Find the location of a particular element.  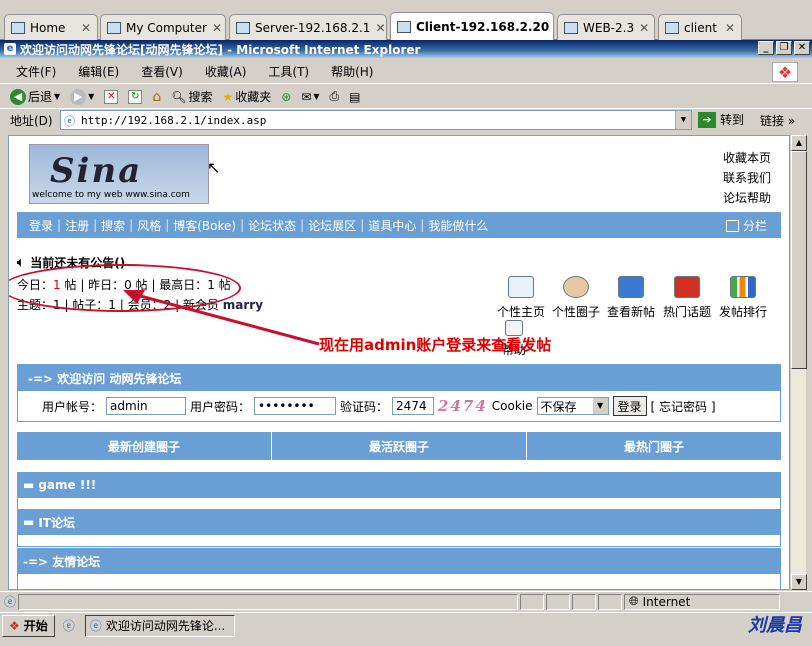

icon-post-ranking: 发帖排行 is located at coordinates (743, 298).